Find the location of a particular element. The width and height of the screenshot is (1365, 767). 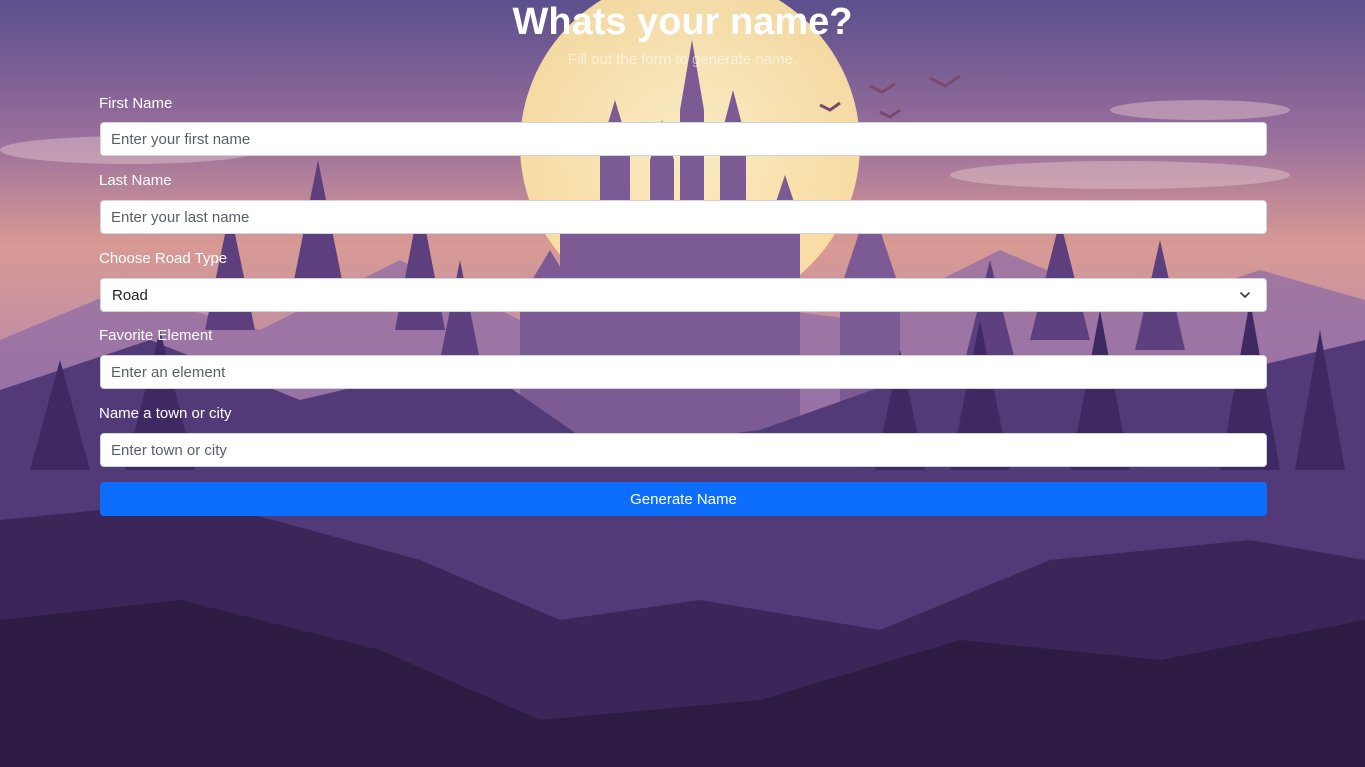

road-type-label: Choose Road Type is located at coordinates (163, 258).